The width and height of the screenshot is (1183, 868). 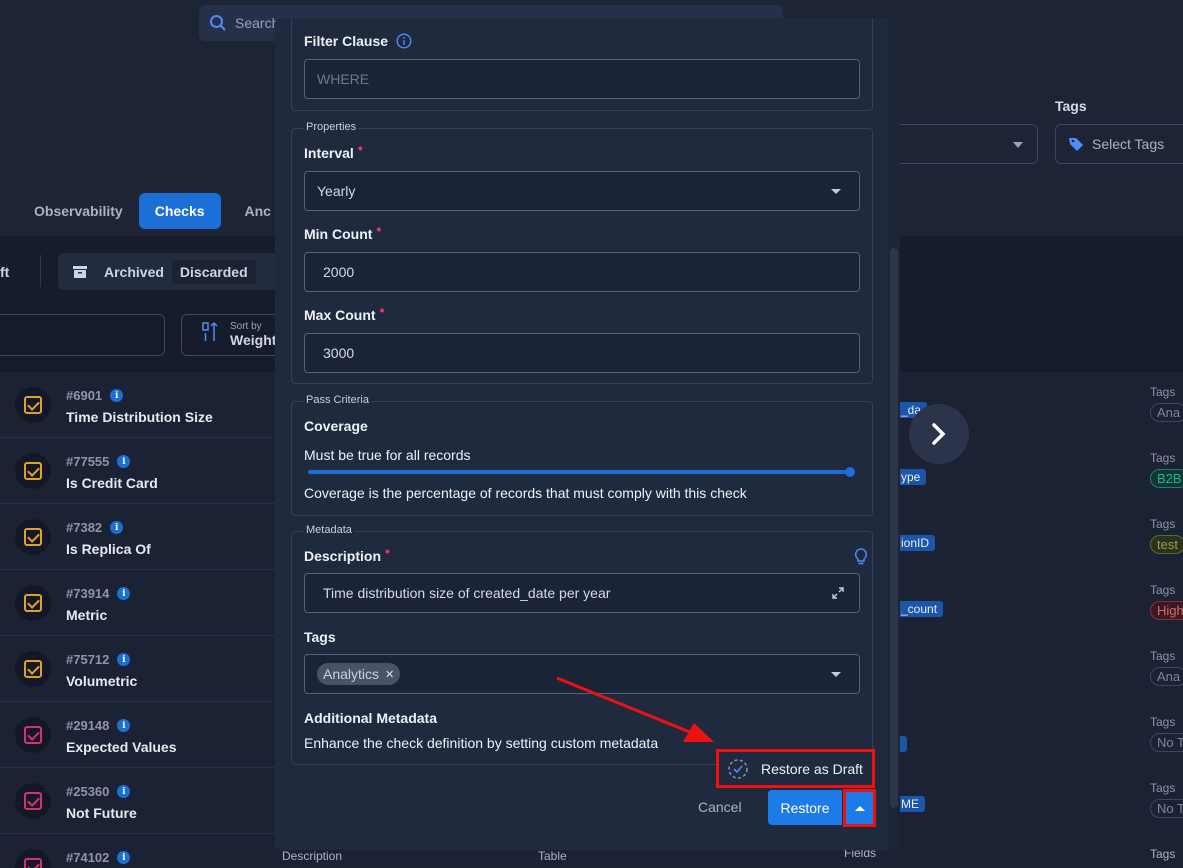 What do you see at coordinates (80, 271) in the screenshot?
I see `archive-icon` at bounding box center [80, 271].